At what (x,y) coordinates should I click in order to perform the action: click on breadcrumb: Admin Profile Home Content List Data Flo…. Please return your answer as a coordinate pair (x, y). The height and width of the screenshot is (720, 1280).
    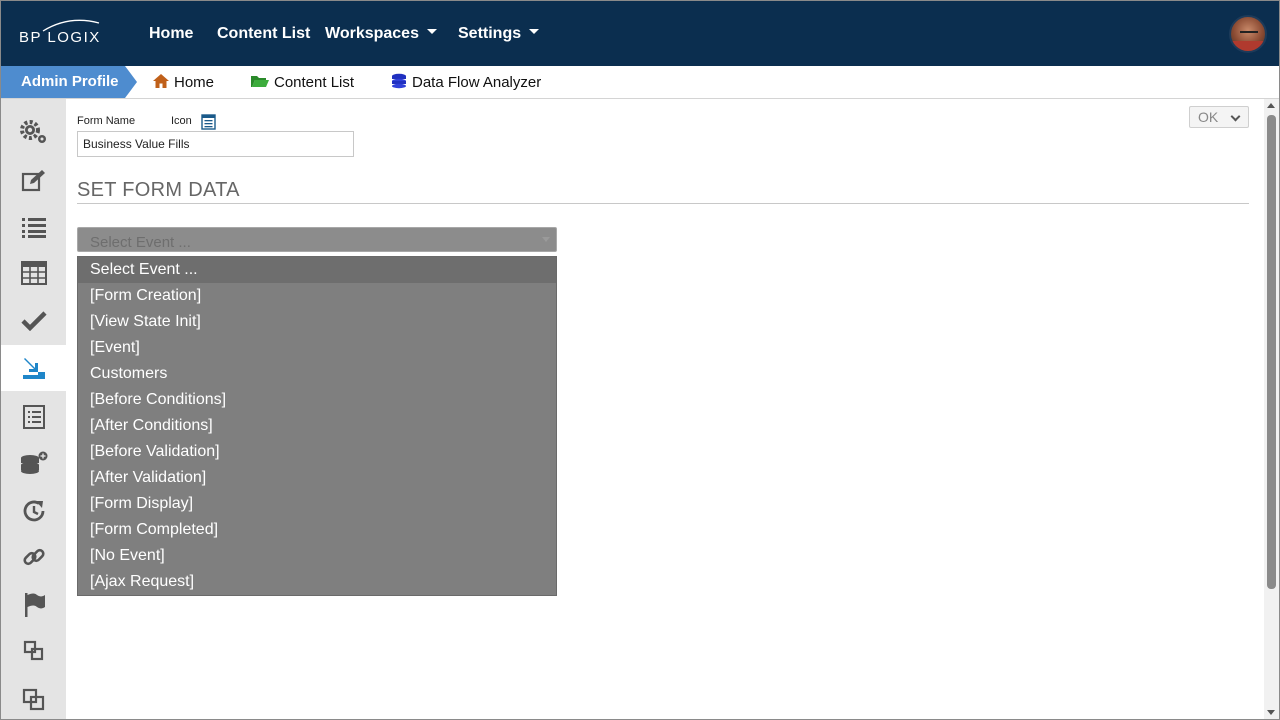
    Looking at the image, I should click on (640, 82).